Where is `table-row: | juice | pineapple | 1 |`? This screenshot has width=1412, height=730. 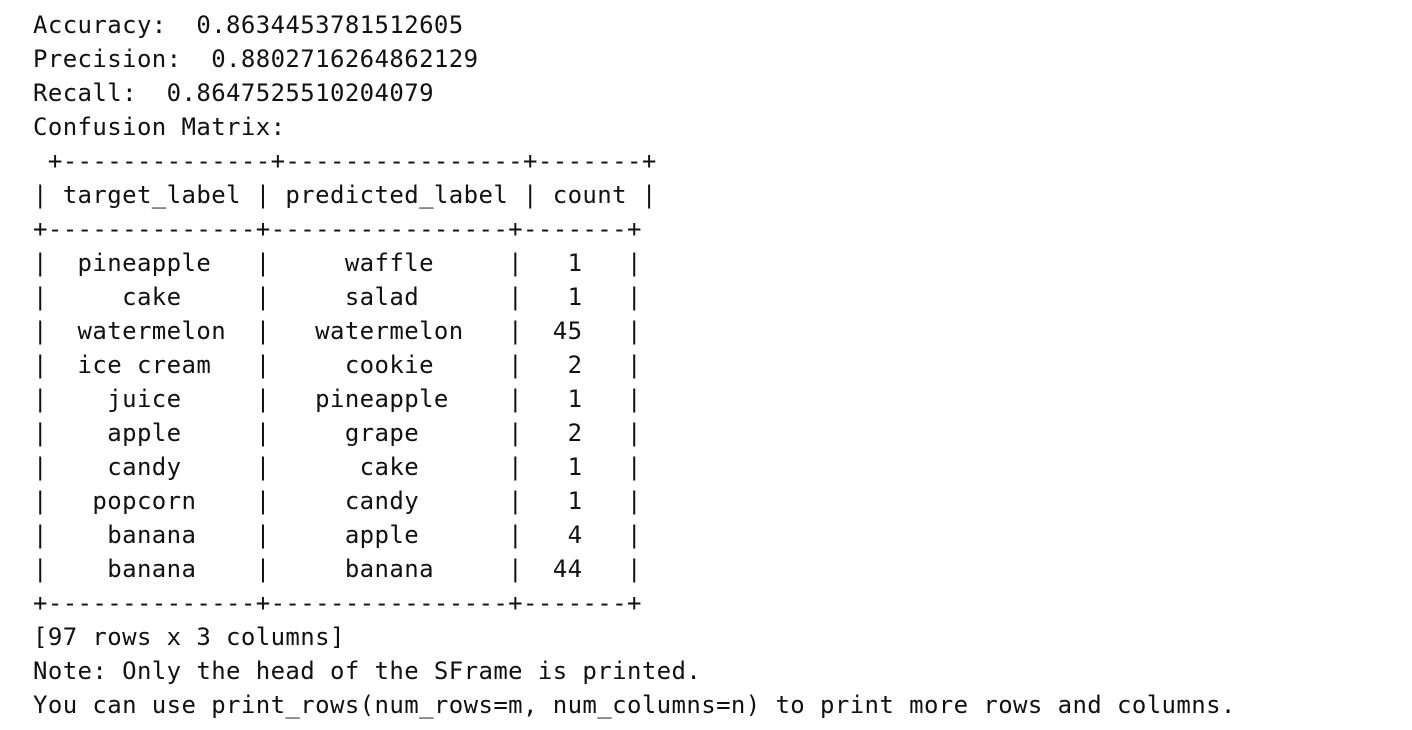 table-row: | juice | pineapple | 1 | is located at coordinates (337, 399).